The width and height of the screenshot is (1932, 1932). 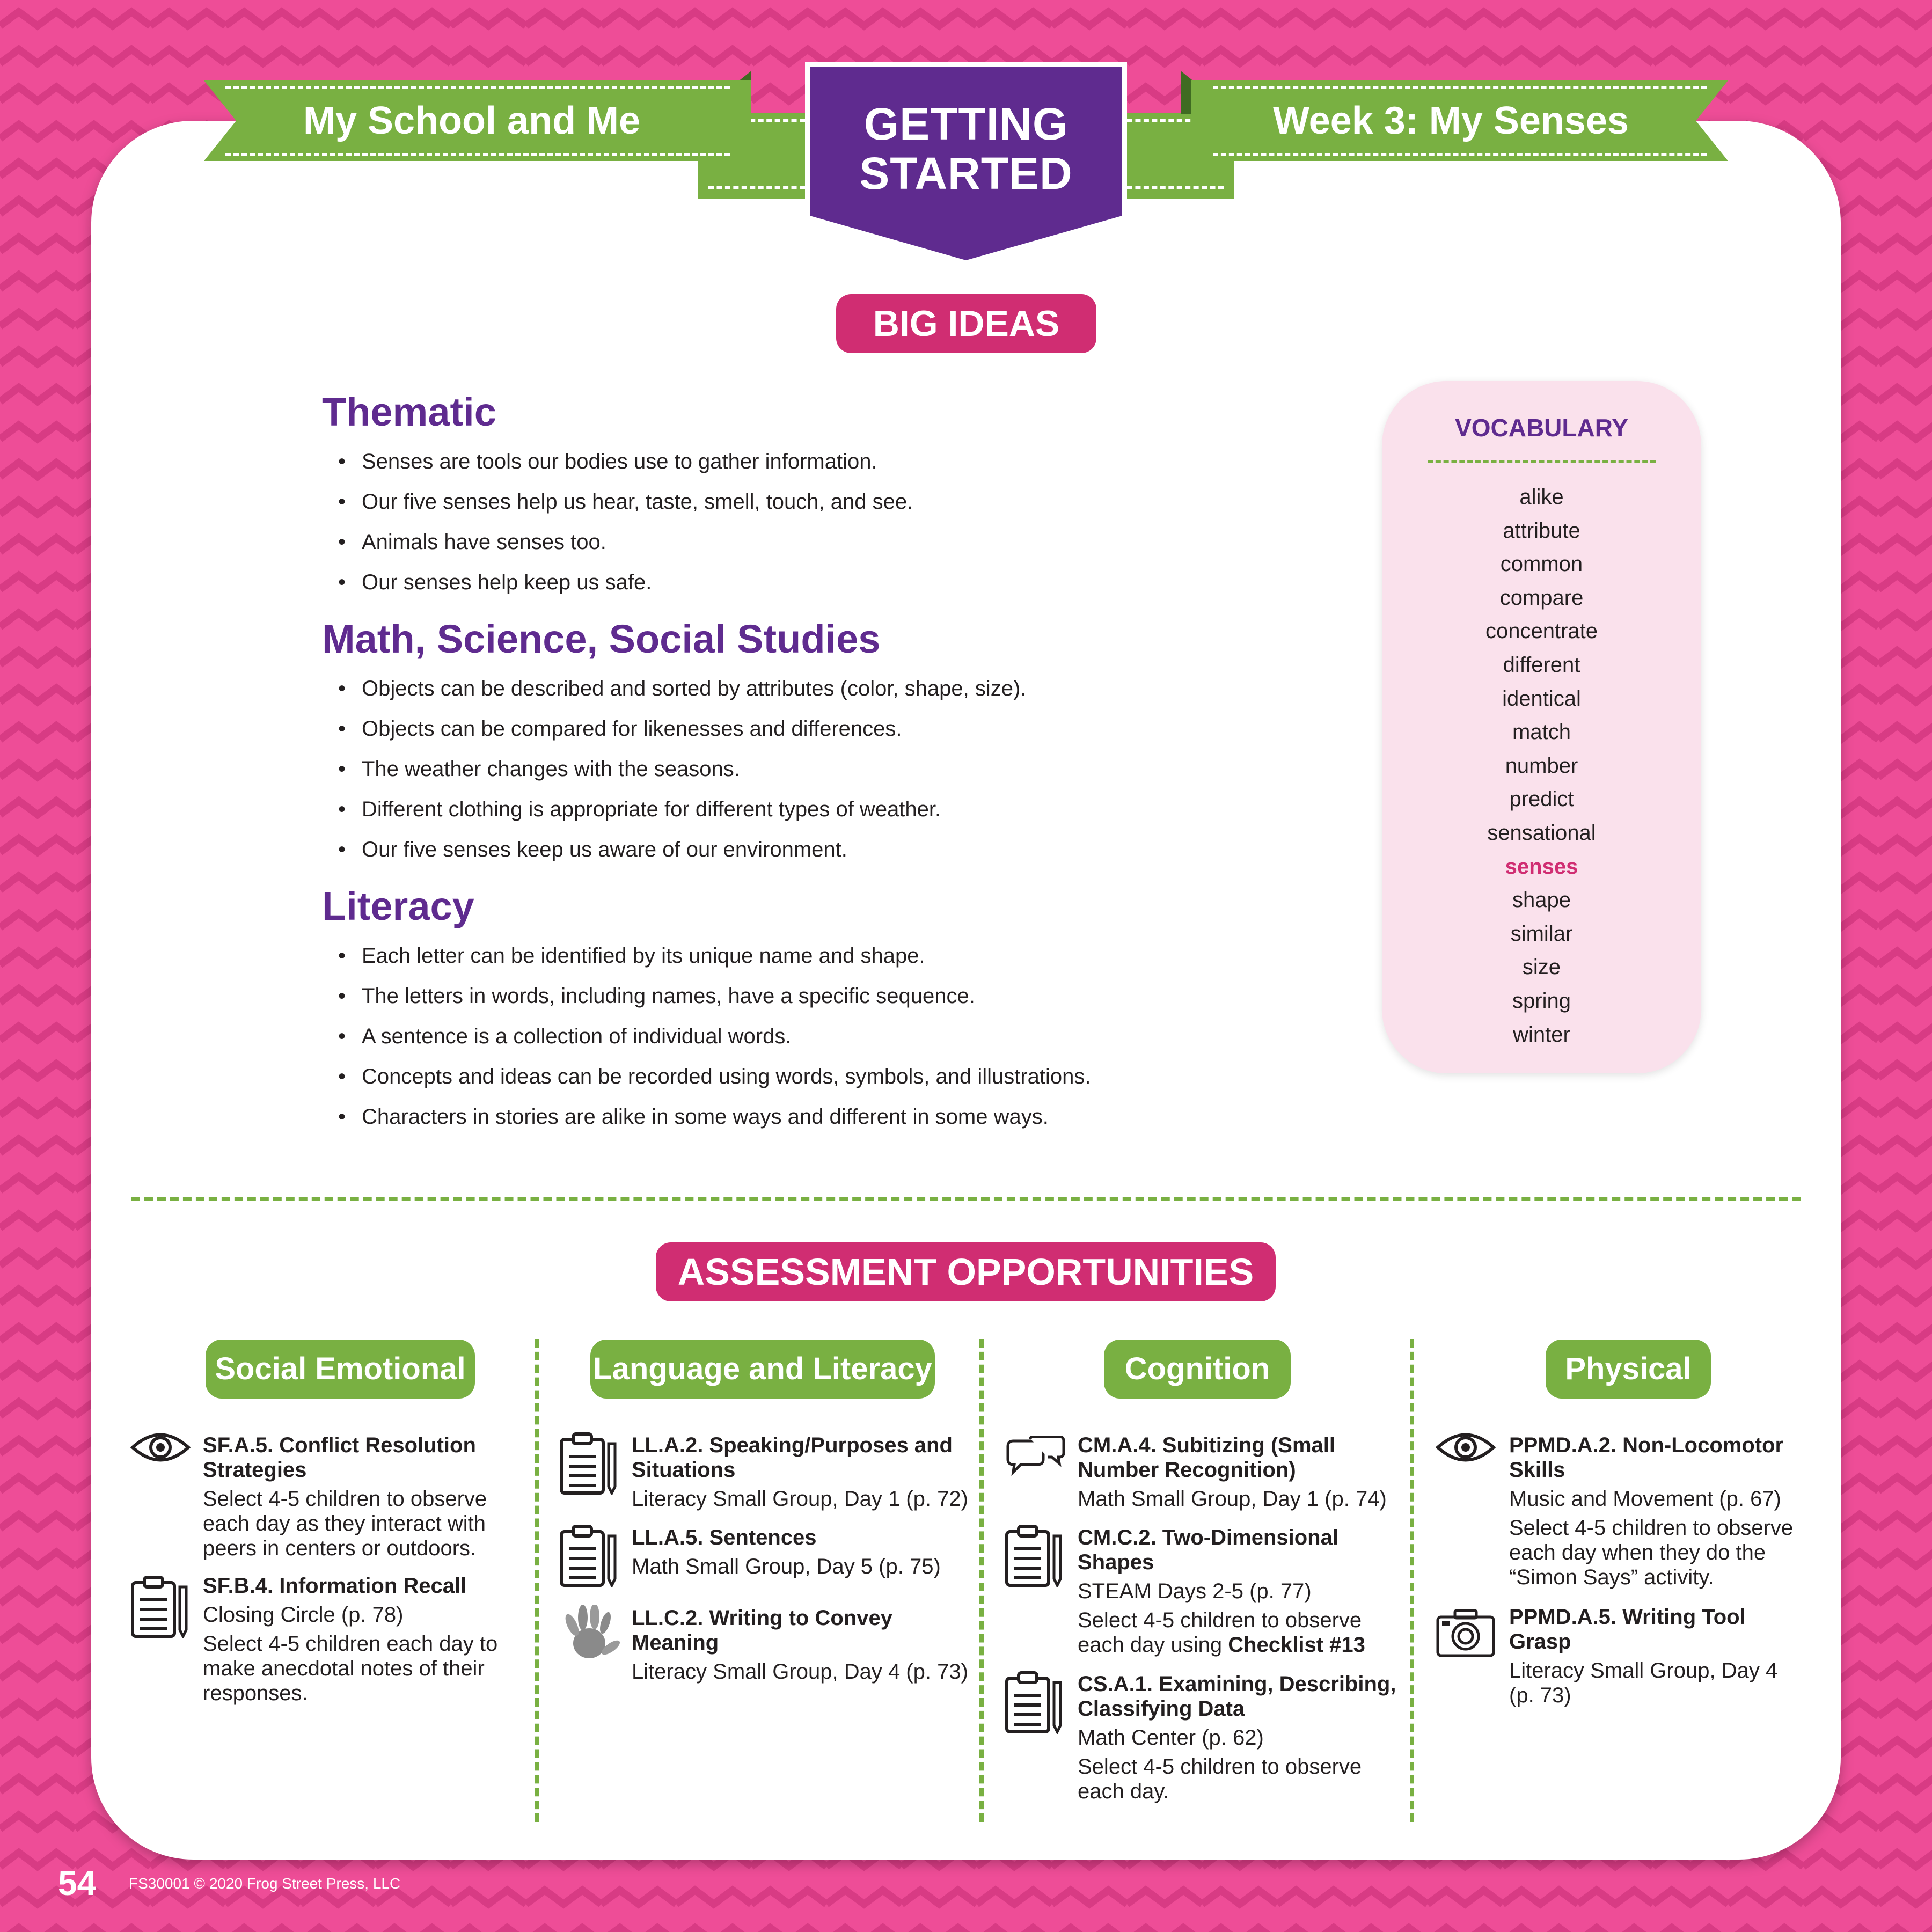 I want to click on item-description: STEAM Days 2-5 (p. 77), so click(x=1195, y=1591).